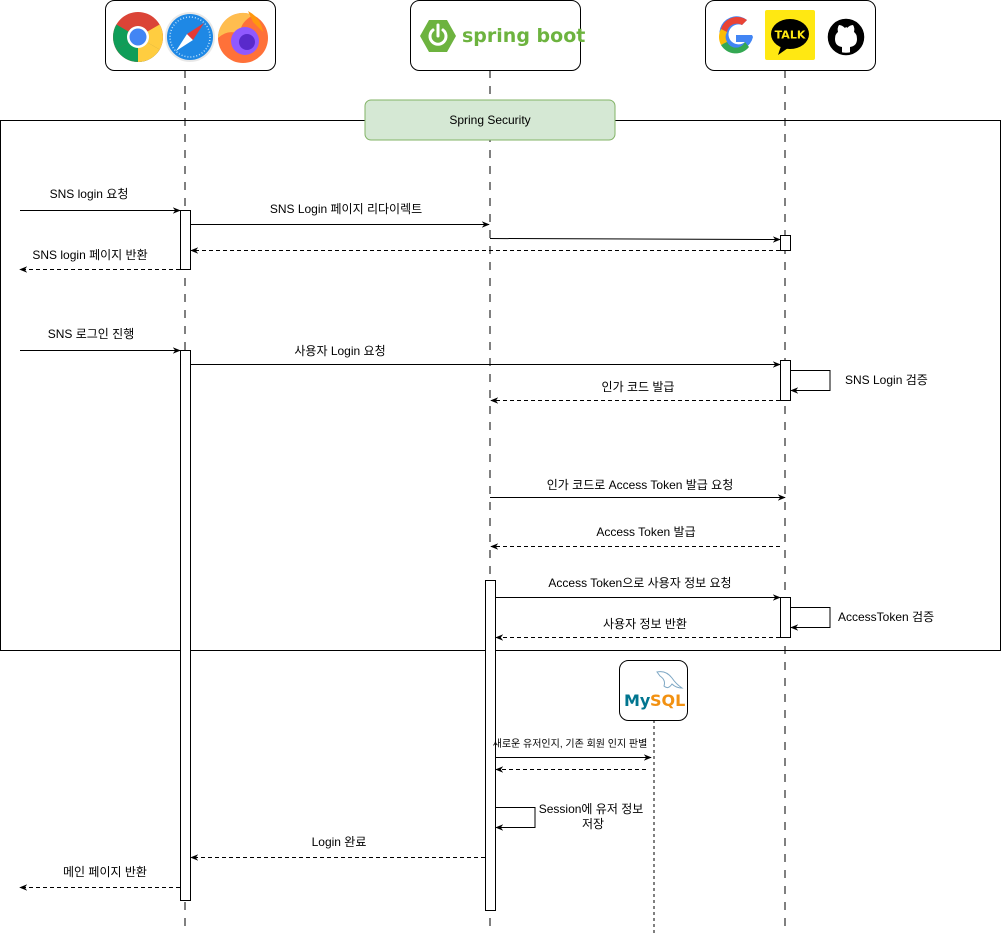 Image resolution: width=1002 pixels, height=933 pixels. What do you see at coordinates (339, 351) in the screenshot?
I see `svg-text: 사용자 Login 요청` at bounding box center [339, 351].